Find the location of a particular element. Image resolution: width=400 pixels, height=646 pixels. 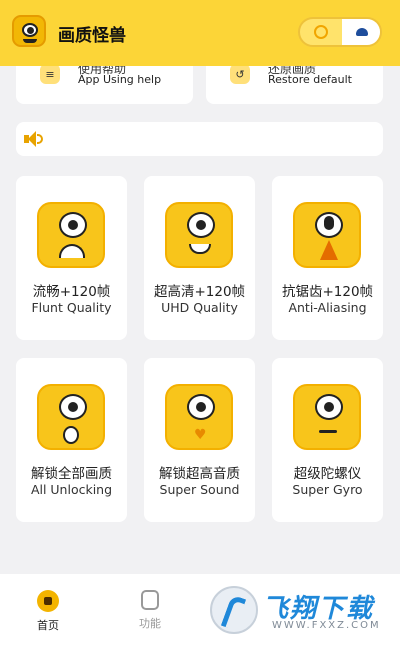

feature-fluent: 流畅+120帧 Flunt Quality is located at coordinates (71, 258).